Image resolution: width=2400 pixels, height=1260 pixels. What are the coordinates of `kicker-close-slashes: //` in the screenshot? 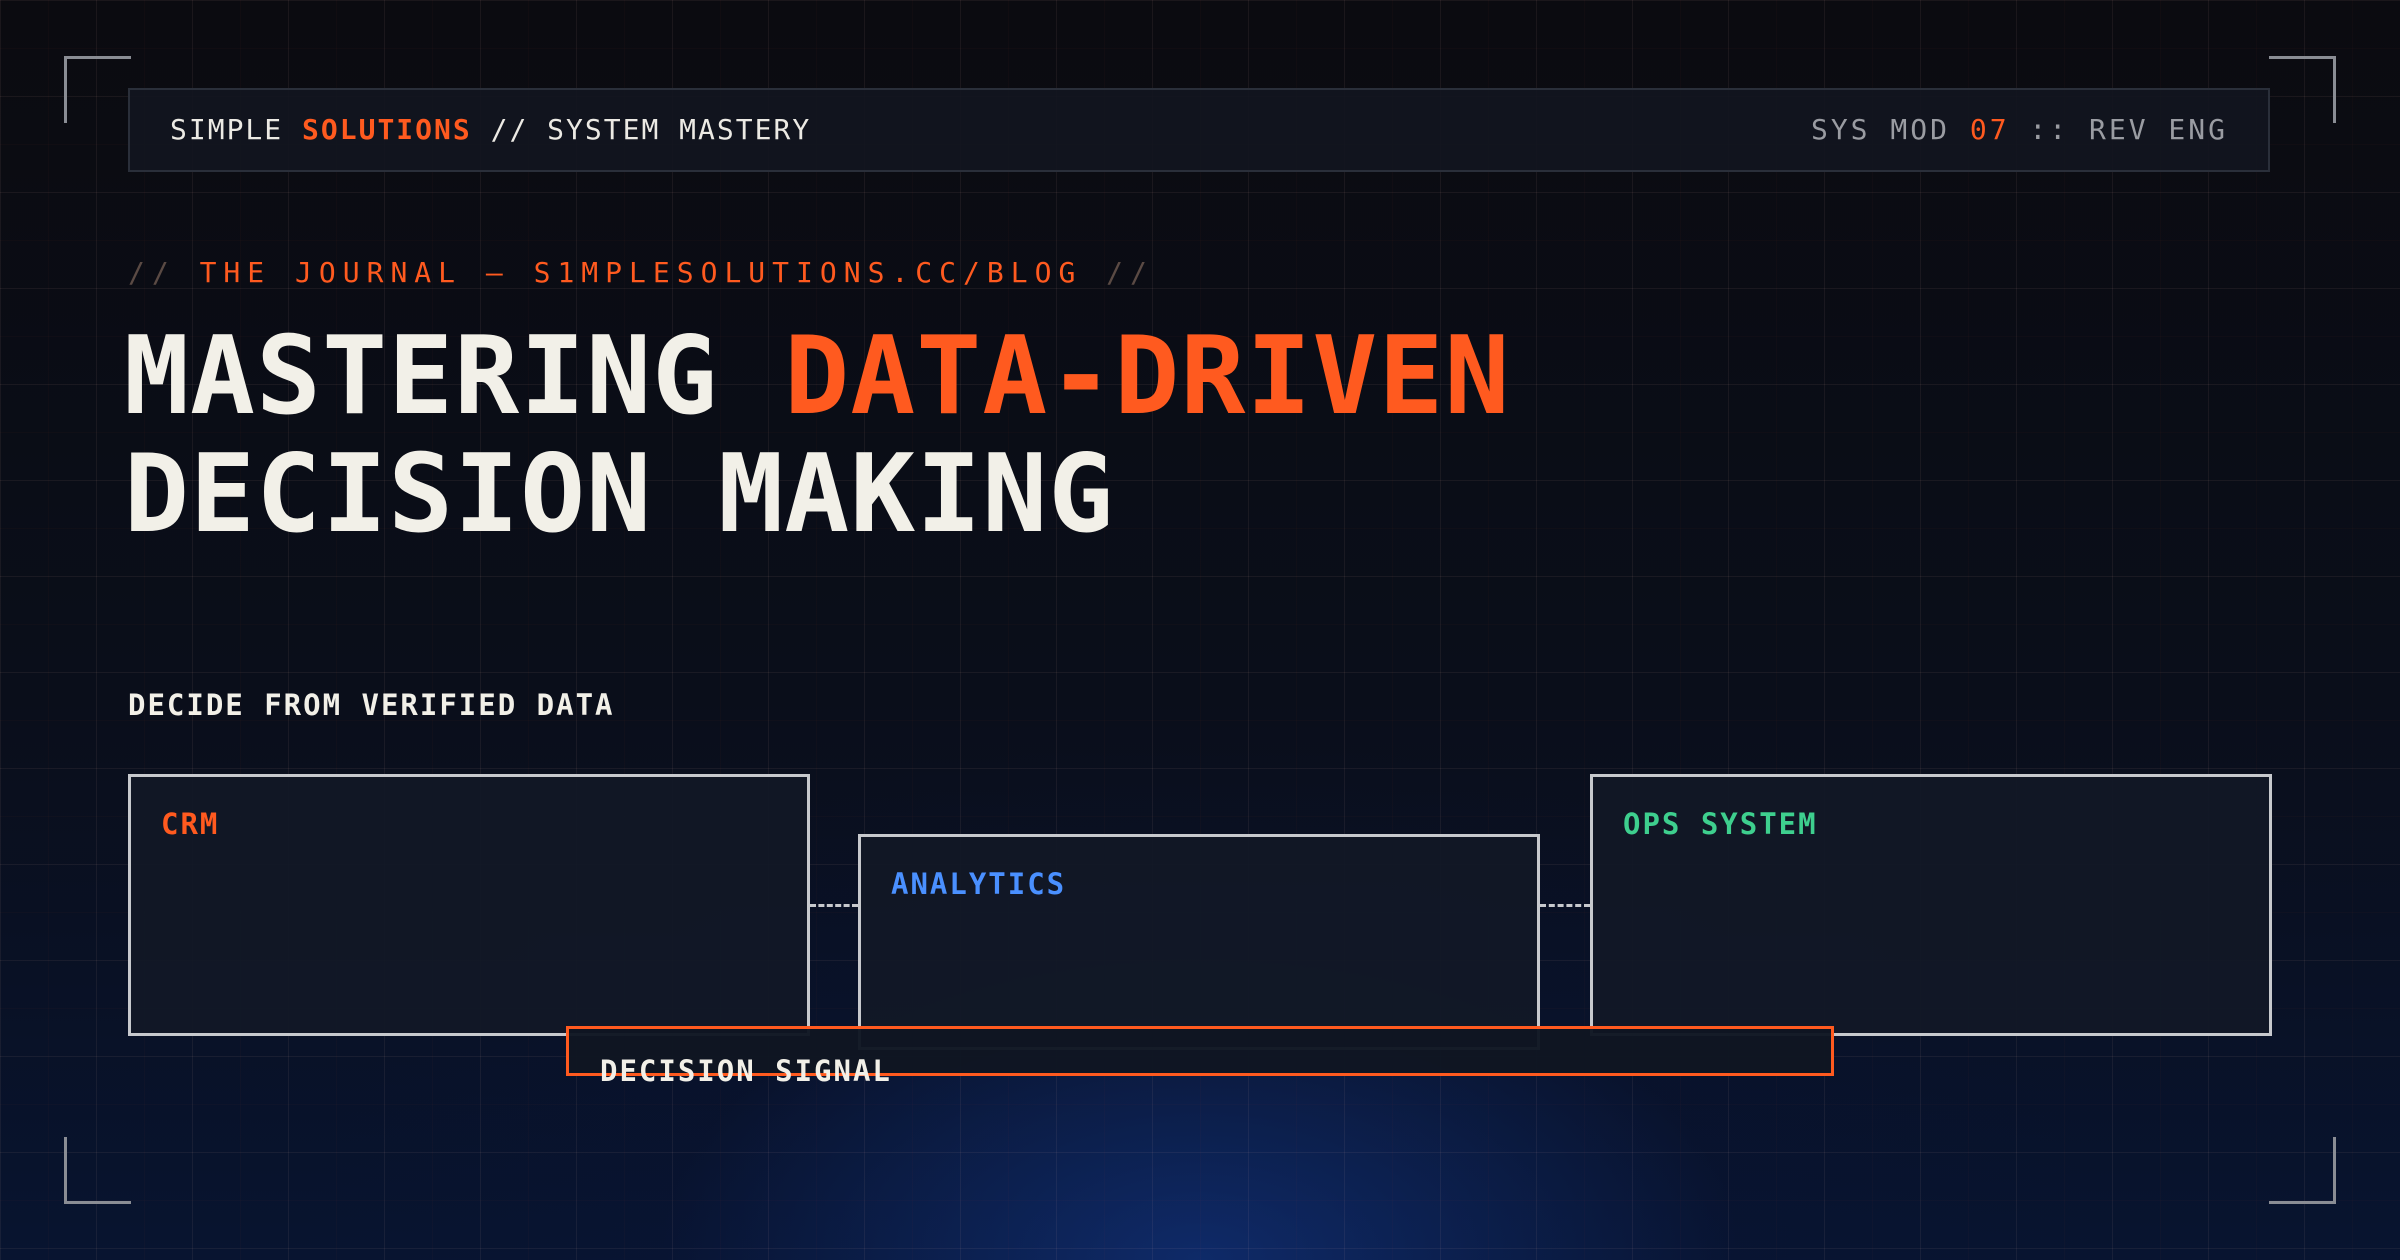 It's located at (1130, 272).